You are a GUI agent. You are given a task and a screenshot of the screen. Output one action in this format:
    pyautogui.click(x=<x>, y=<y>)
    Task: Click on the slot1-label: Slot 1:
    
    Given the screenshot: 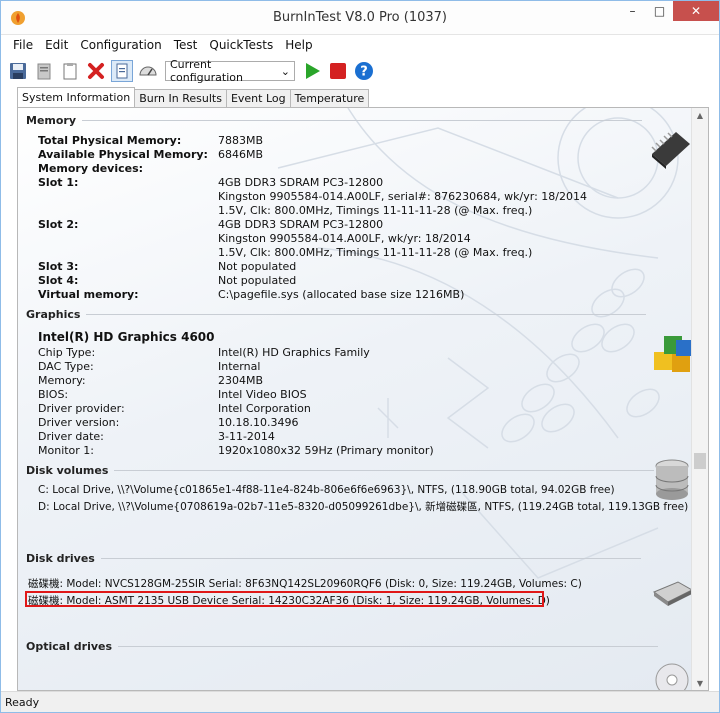 What is the action you would take?
    pyautogui.click(x=58, y=182)
    